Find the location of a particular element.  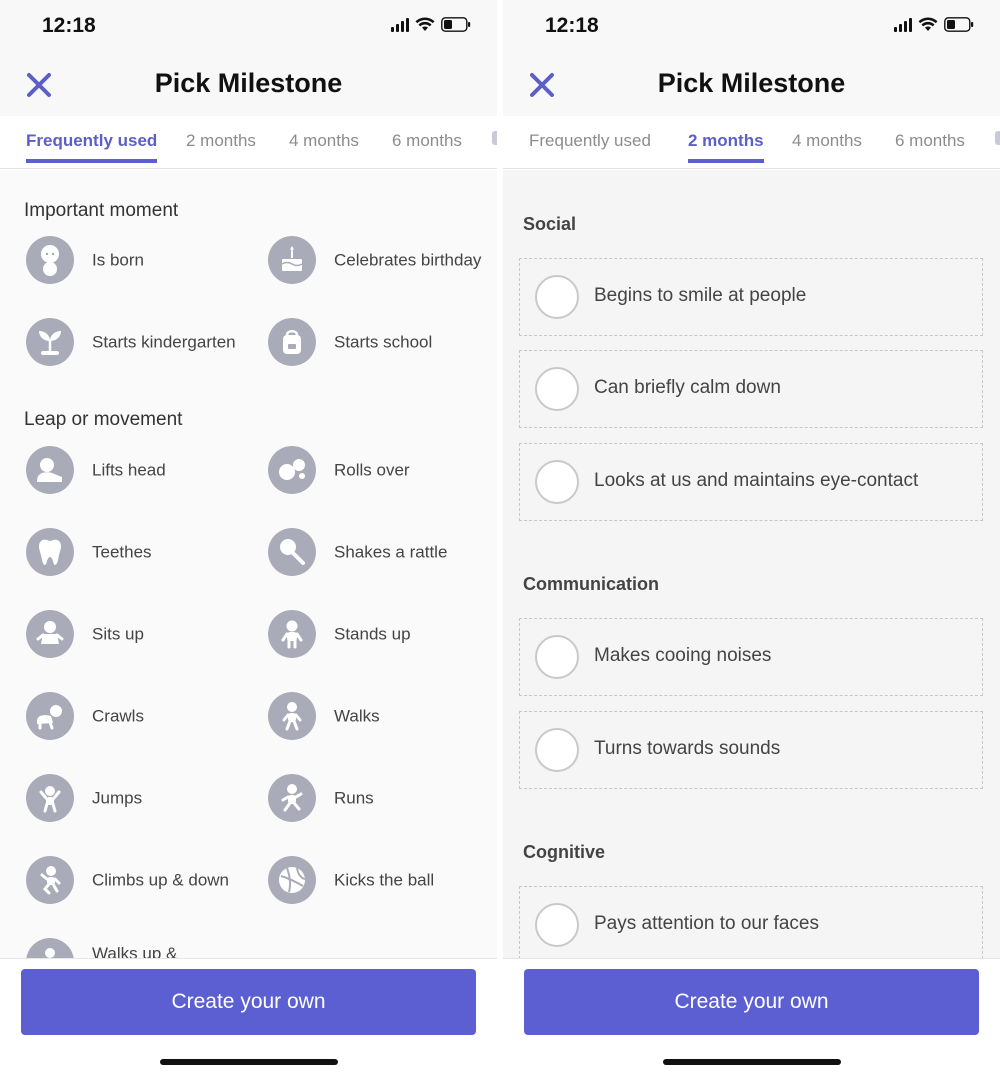

jumping-baby-icon is located at coordinates (50, 798).